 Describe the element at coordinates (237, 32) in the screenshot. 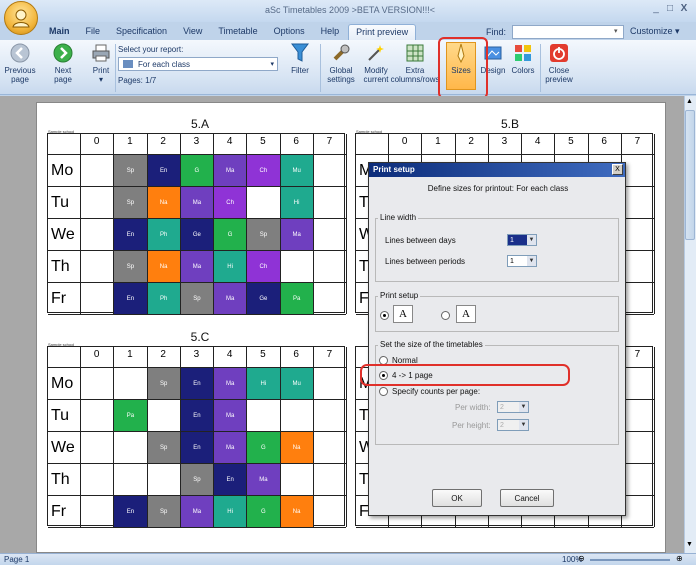

I see `tab-timetable: Timetable` at that location.